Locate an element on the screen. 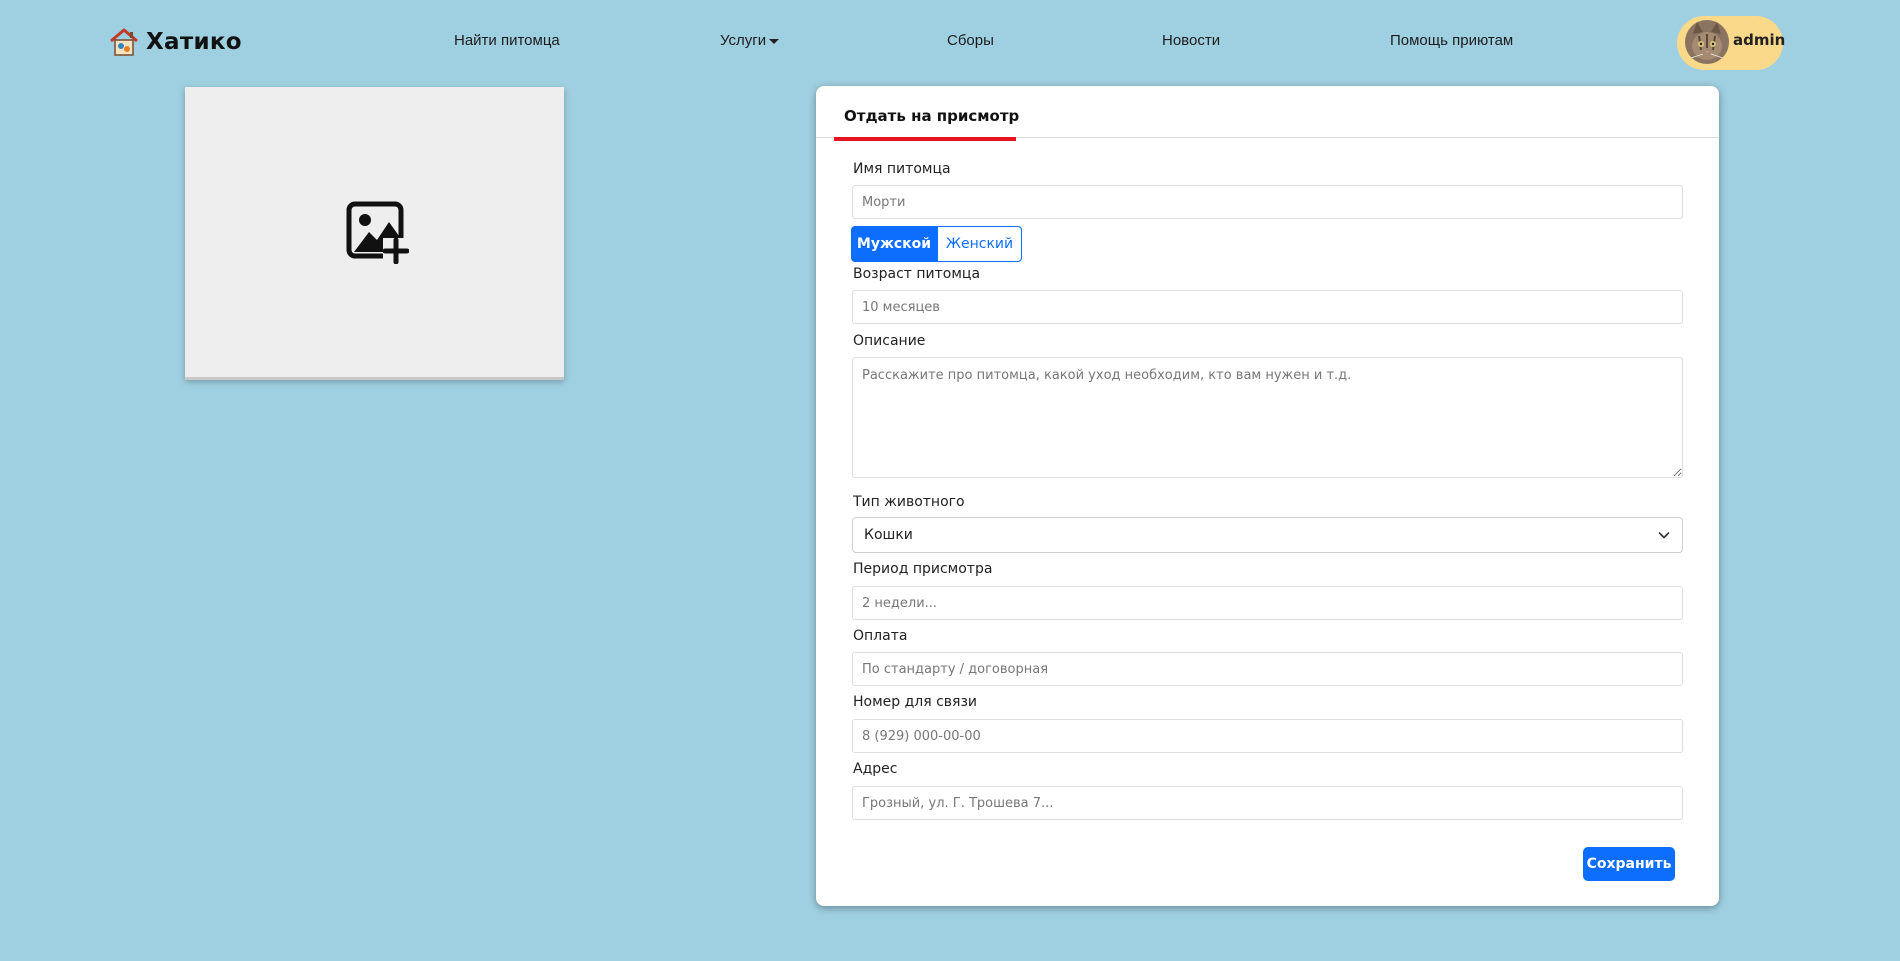 The image size is (1900, 961). chevron-down-icon is located at coordinates (1664, 535).